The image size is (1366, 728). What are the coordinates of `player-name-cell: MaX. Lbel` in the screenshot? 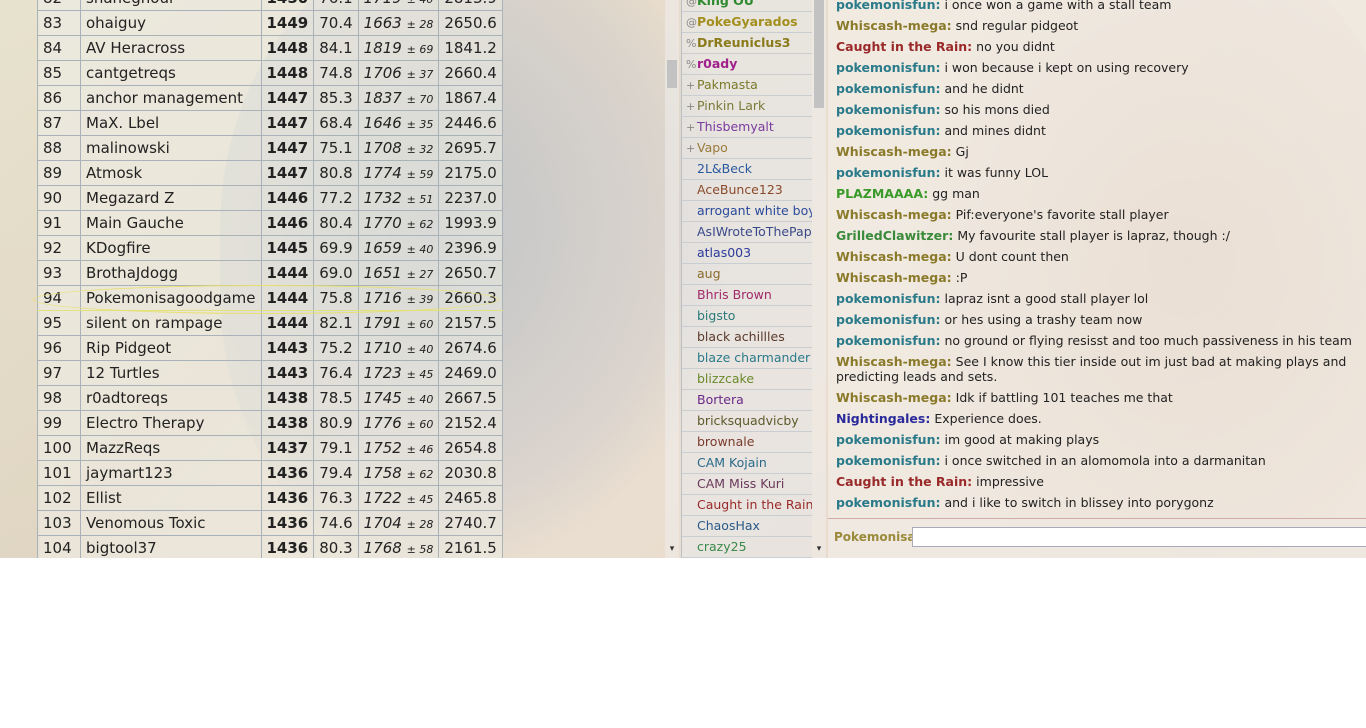 It's located at (171, 123).